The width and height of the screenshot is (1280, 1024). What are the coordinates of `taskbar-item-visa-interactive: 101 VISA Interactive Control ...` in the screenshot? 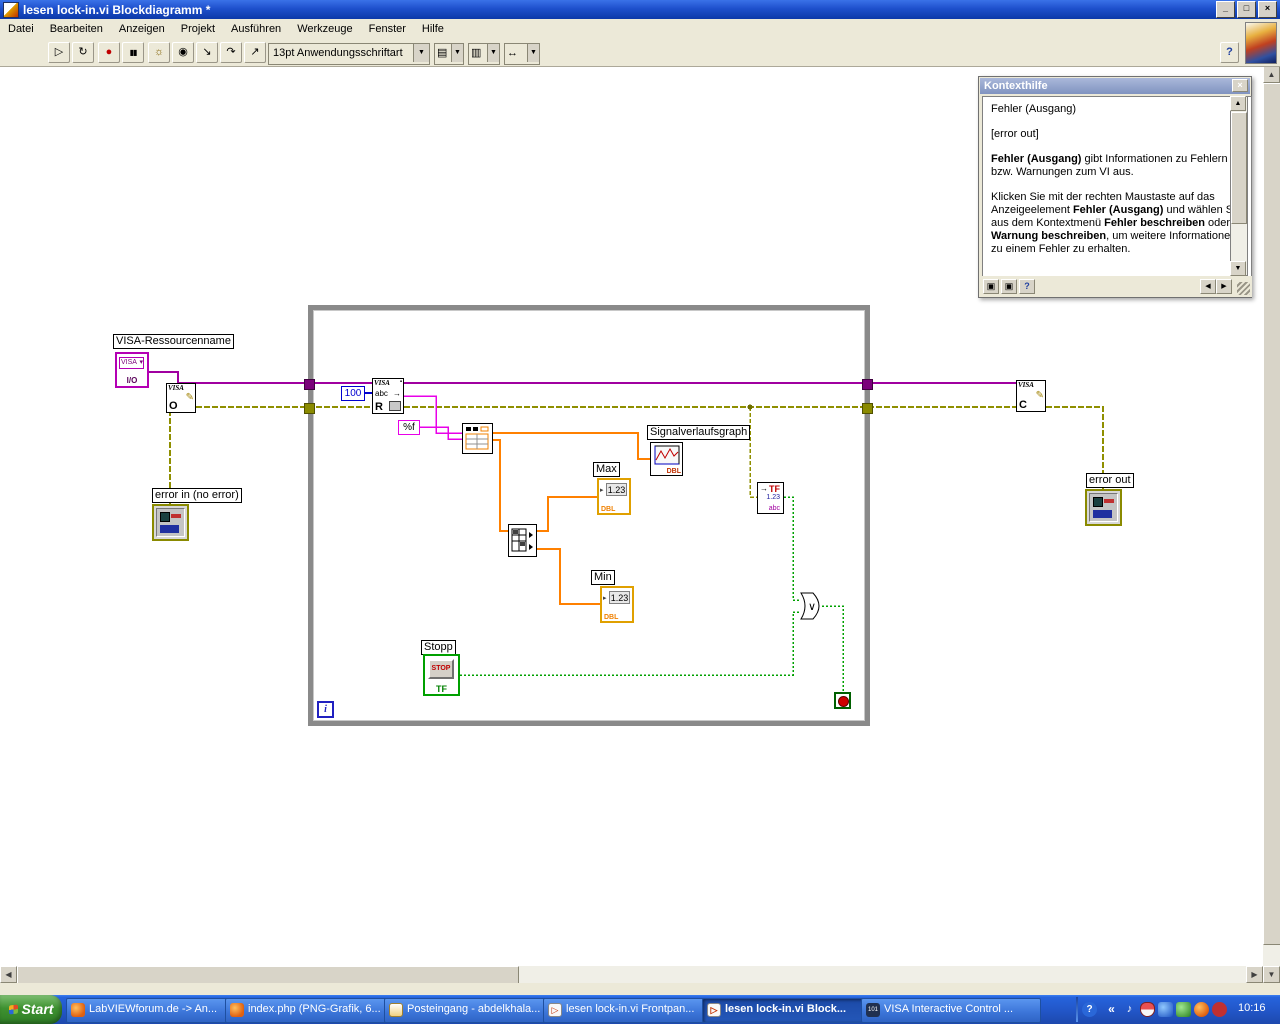 It's located at (951, 1010).